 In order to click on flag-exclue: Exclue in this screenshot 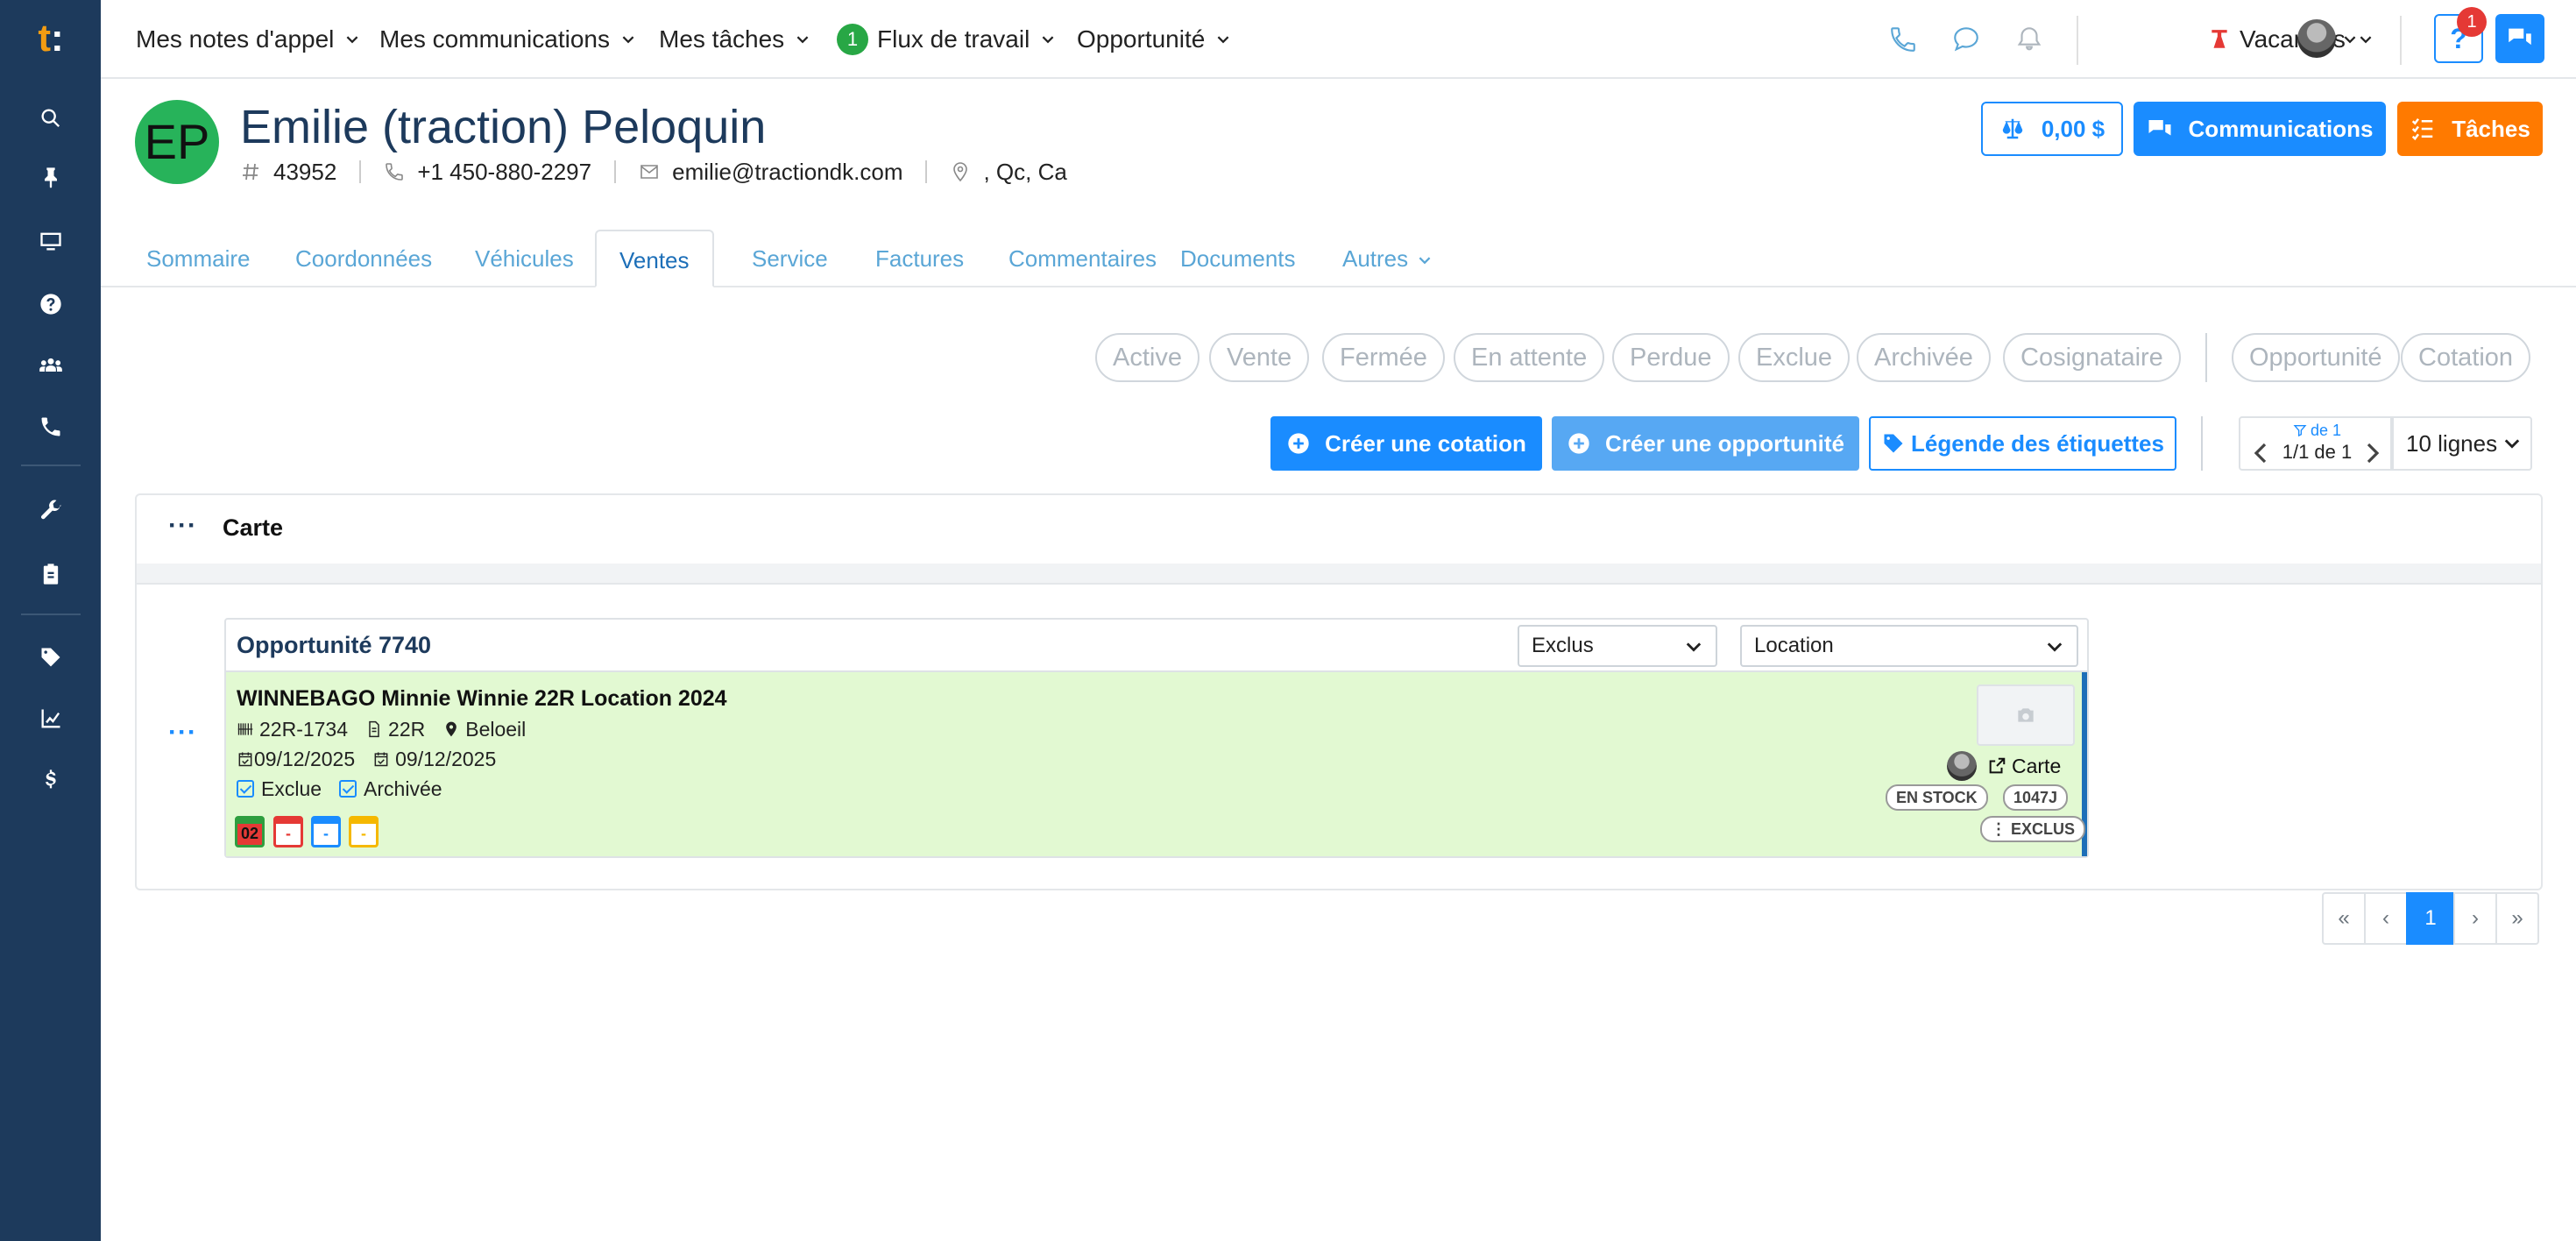, I will do `click(279, 789)`.